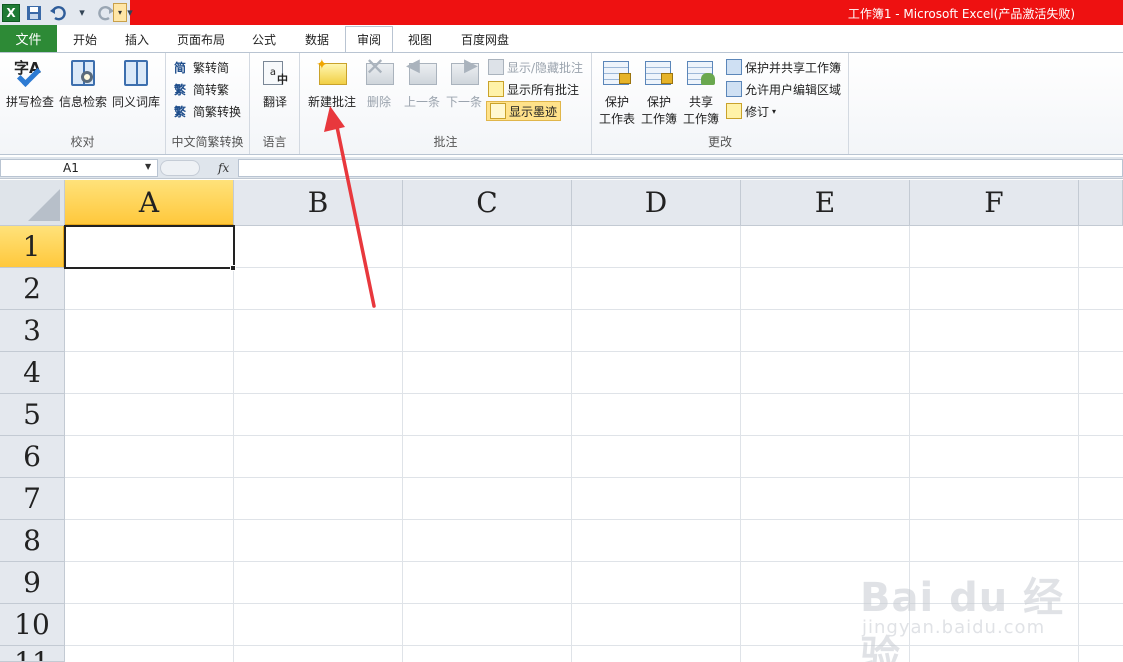  What do you see at coordinates (496, 89) in the screenshot?
I see `show-all-comments-icon` at bounding box center [496, 89].